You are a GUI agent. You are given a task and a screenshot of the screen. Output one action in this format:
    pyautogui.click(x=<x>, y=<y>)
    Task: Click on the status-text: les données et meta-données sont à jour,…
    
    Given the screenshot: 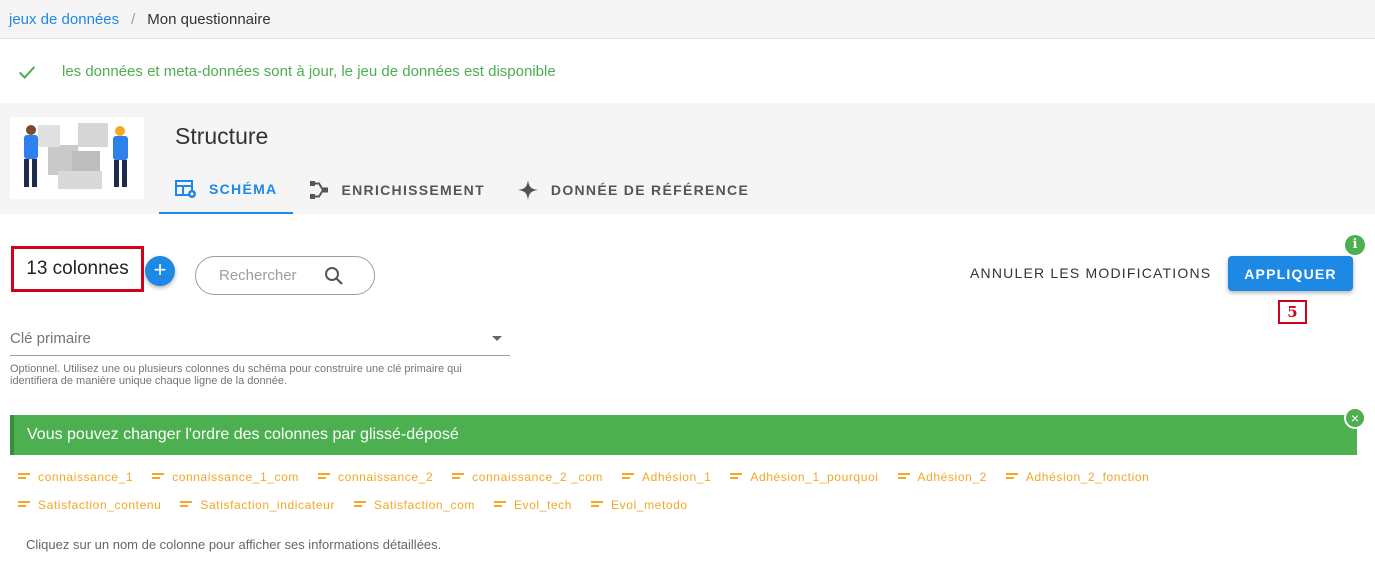 What is the action you would take?
    pyautogui.click(x=309, y=71)
    